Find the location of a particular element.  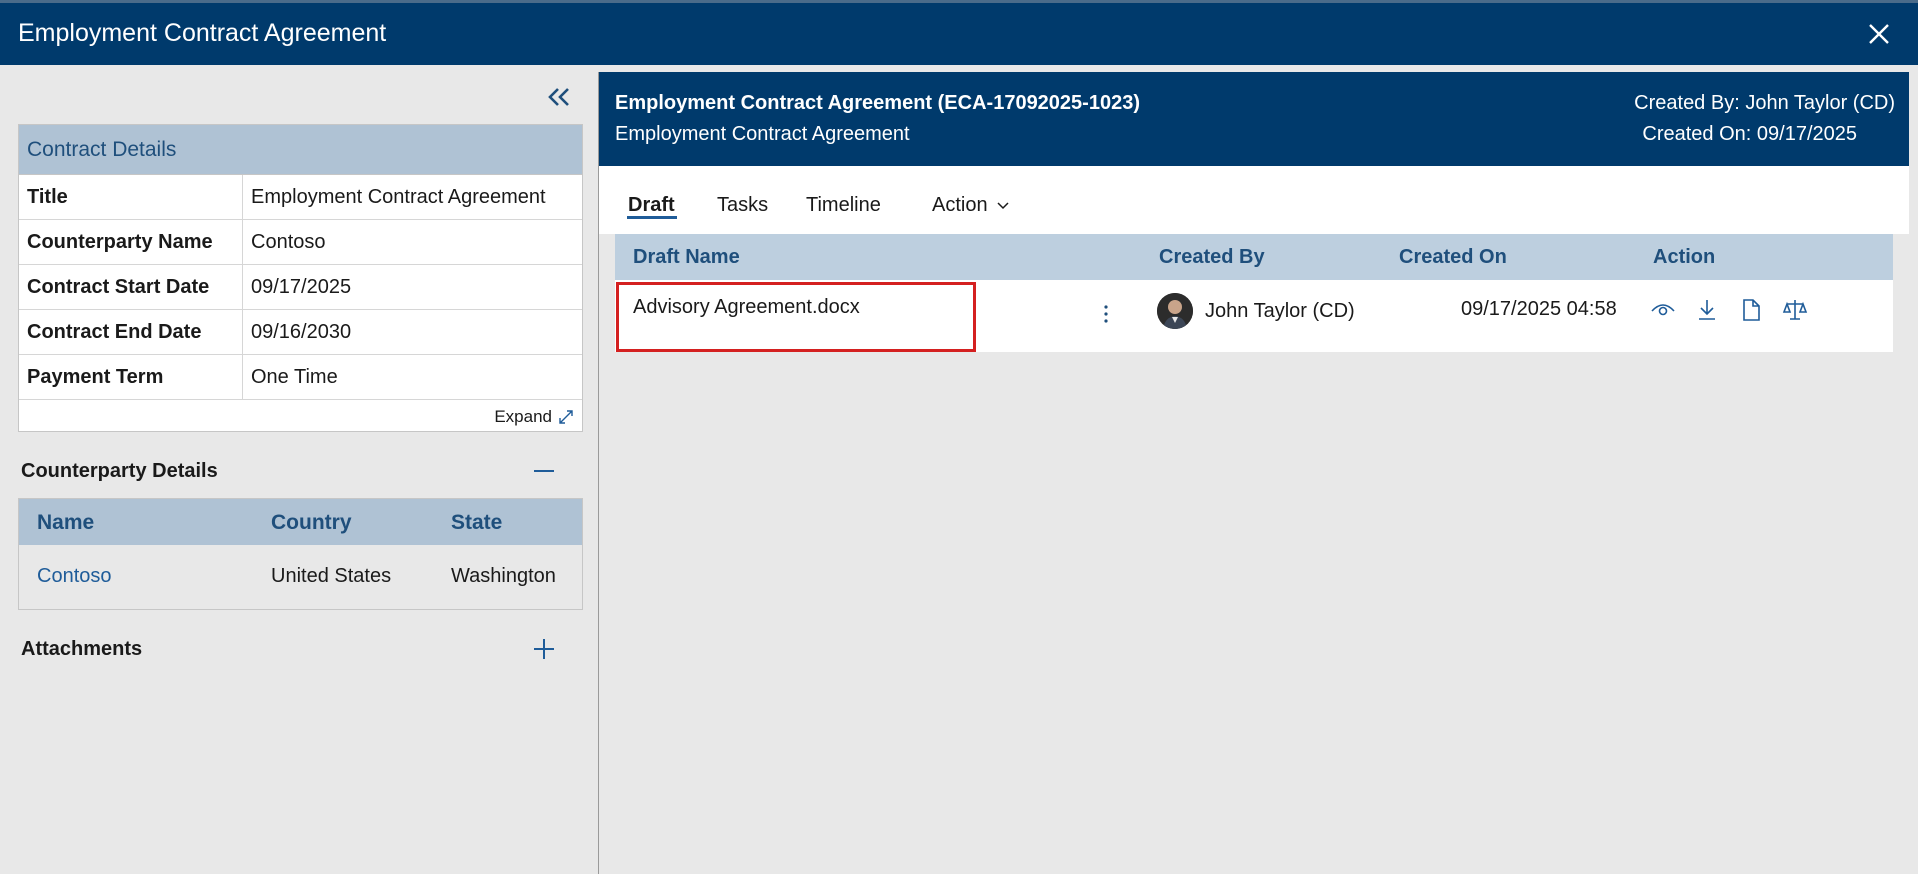

column-header-country: Country is located at coordinates (311, 522).